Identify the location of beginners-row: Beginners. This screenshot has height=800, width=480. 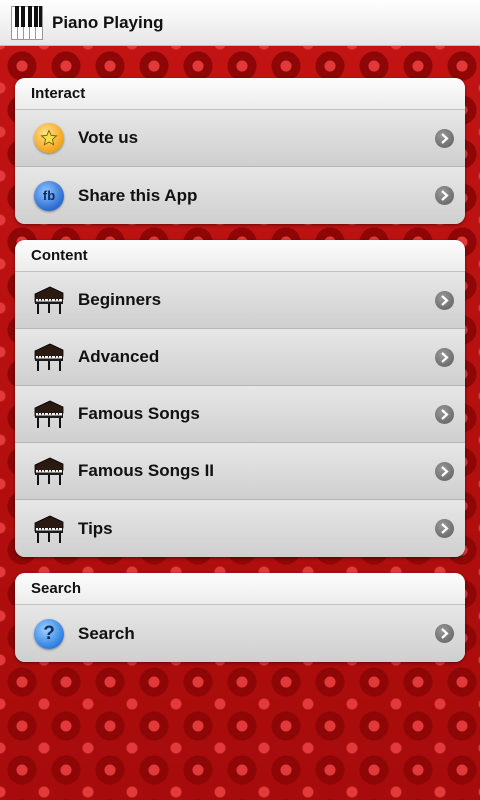
(240, 300).